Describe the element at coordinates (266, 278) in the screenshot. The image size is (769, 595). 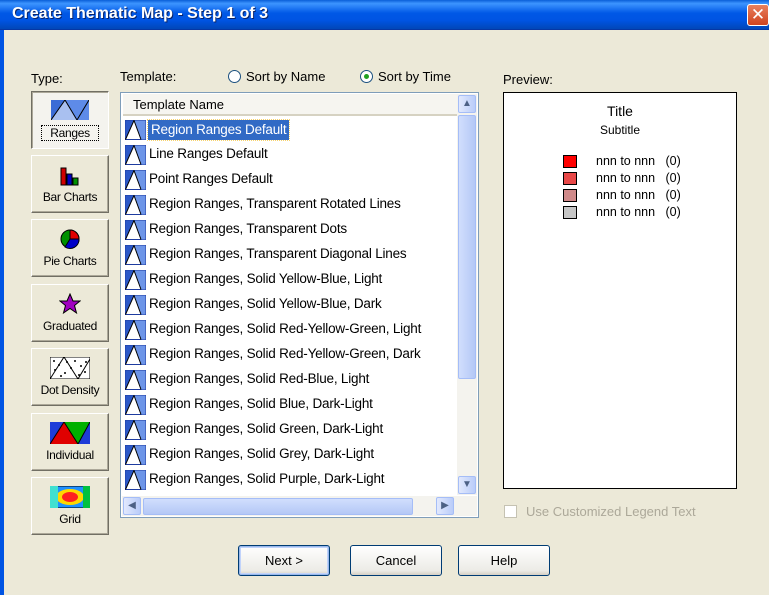
I see `template-list-item-label: Region Ranges, Solid Yellow-Blue, Light` at that location.